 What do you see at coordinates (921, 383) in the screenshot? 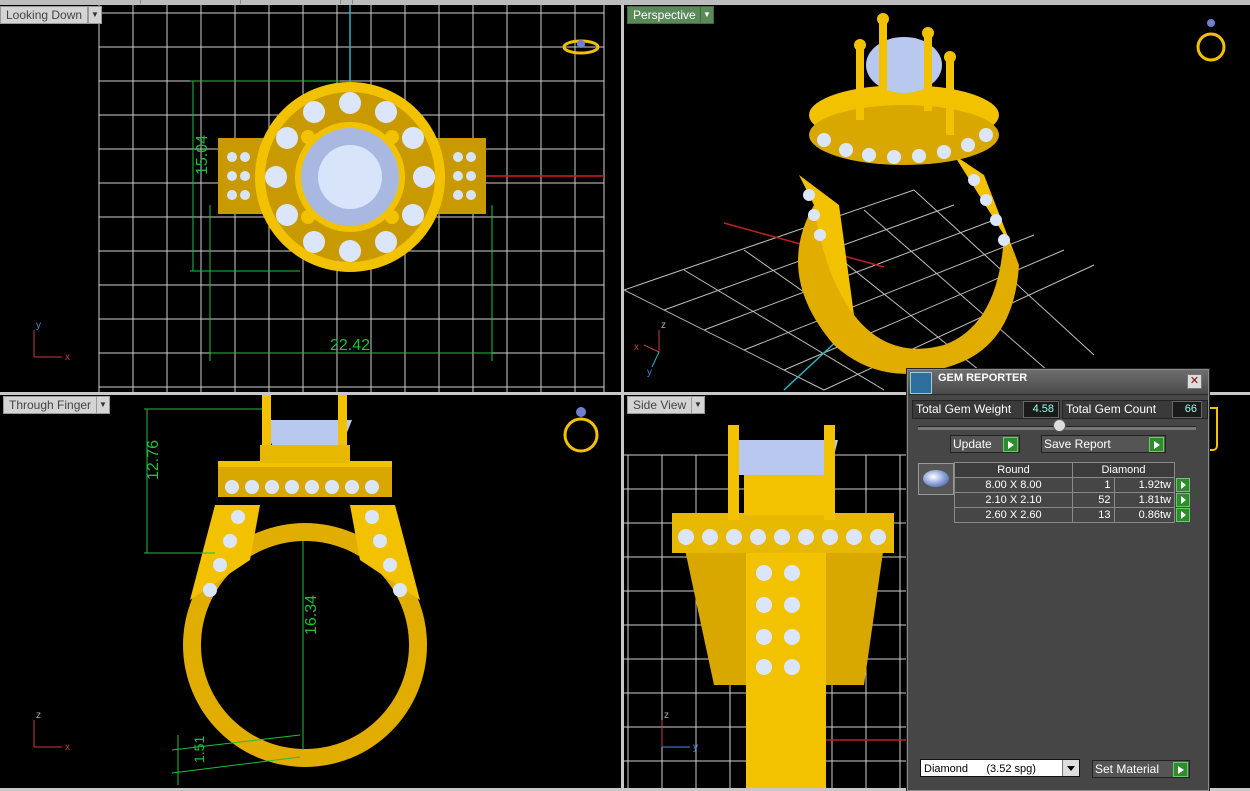
I see `gem-reporter-icon` at bounding box center [921, 383].